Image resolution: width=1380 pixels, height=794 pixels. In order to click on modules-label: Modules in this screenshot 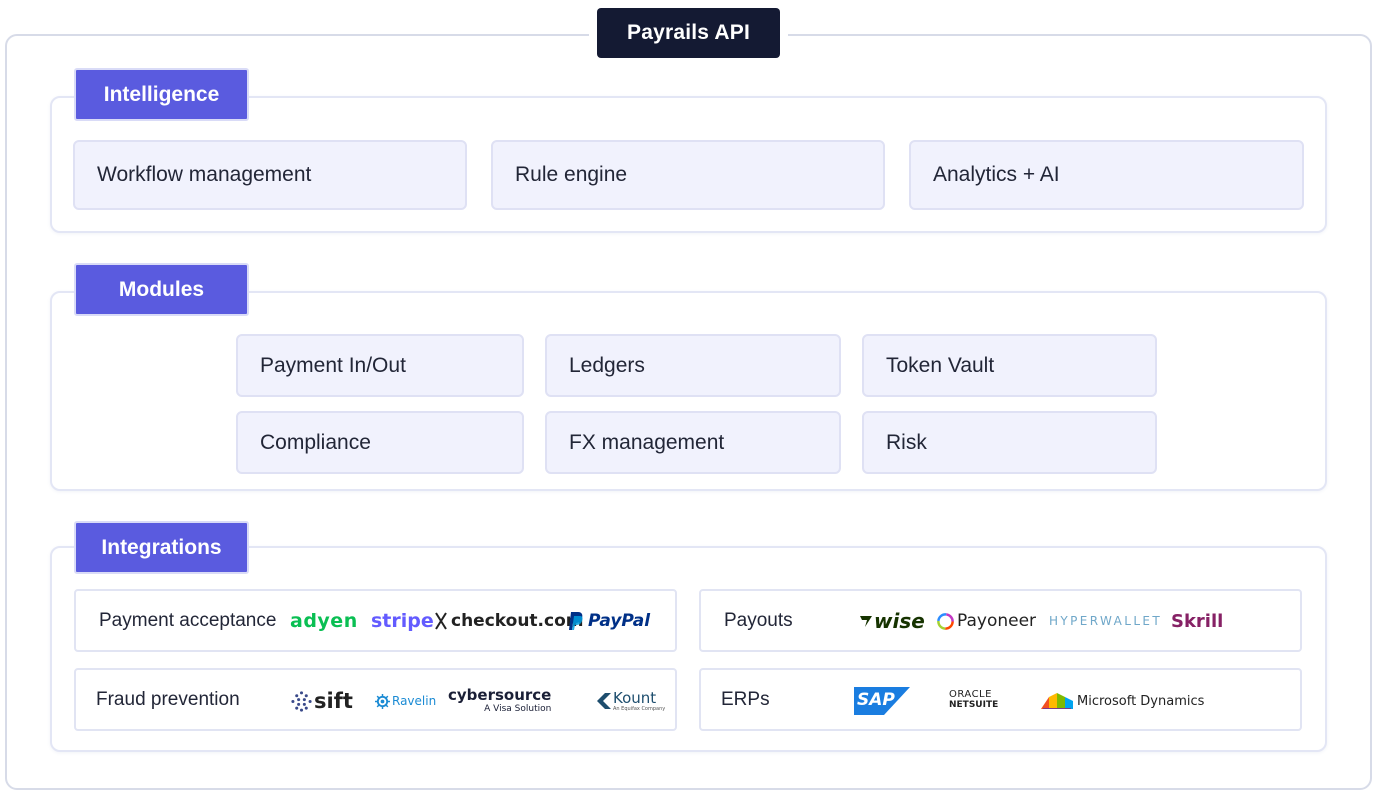, I will do `click(161, 289)`.